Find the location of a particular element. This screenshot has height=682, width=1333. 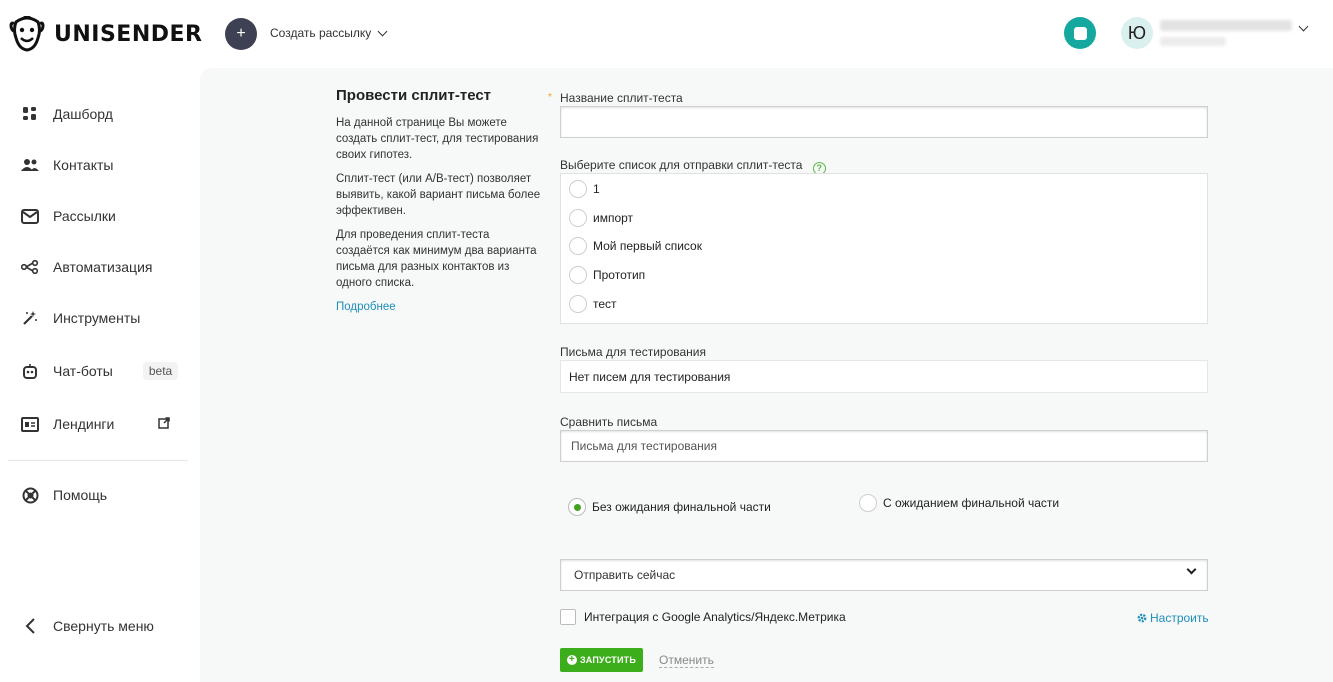

avatar-initial: Ю is located at coordinates (1137, 32).